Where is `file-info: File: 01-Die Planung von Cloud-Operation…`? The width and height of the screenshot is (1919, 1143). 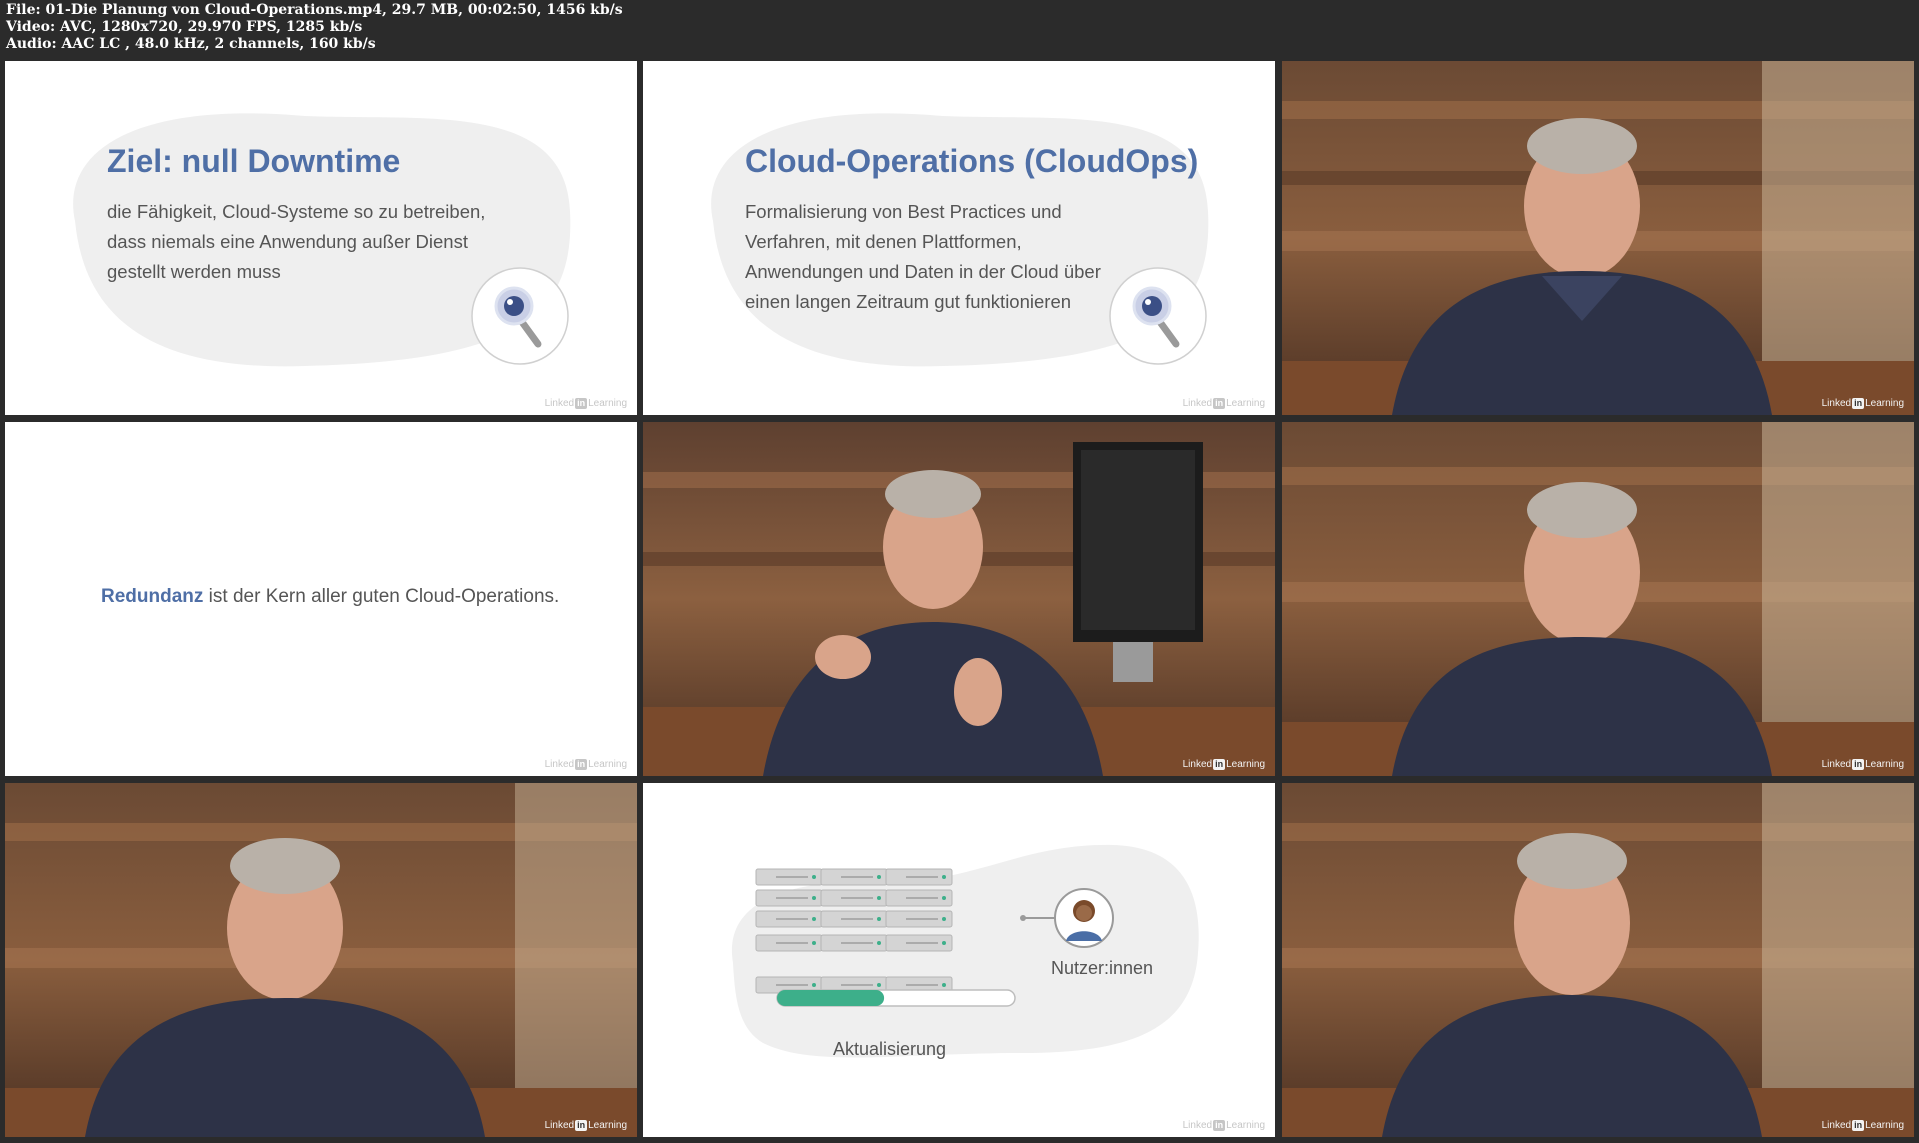 file-info: File: 01-Die Planung von Cloud-Operation… is located at coordinates (314, 27).